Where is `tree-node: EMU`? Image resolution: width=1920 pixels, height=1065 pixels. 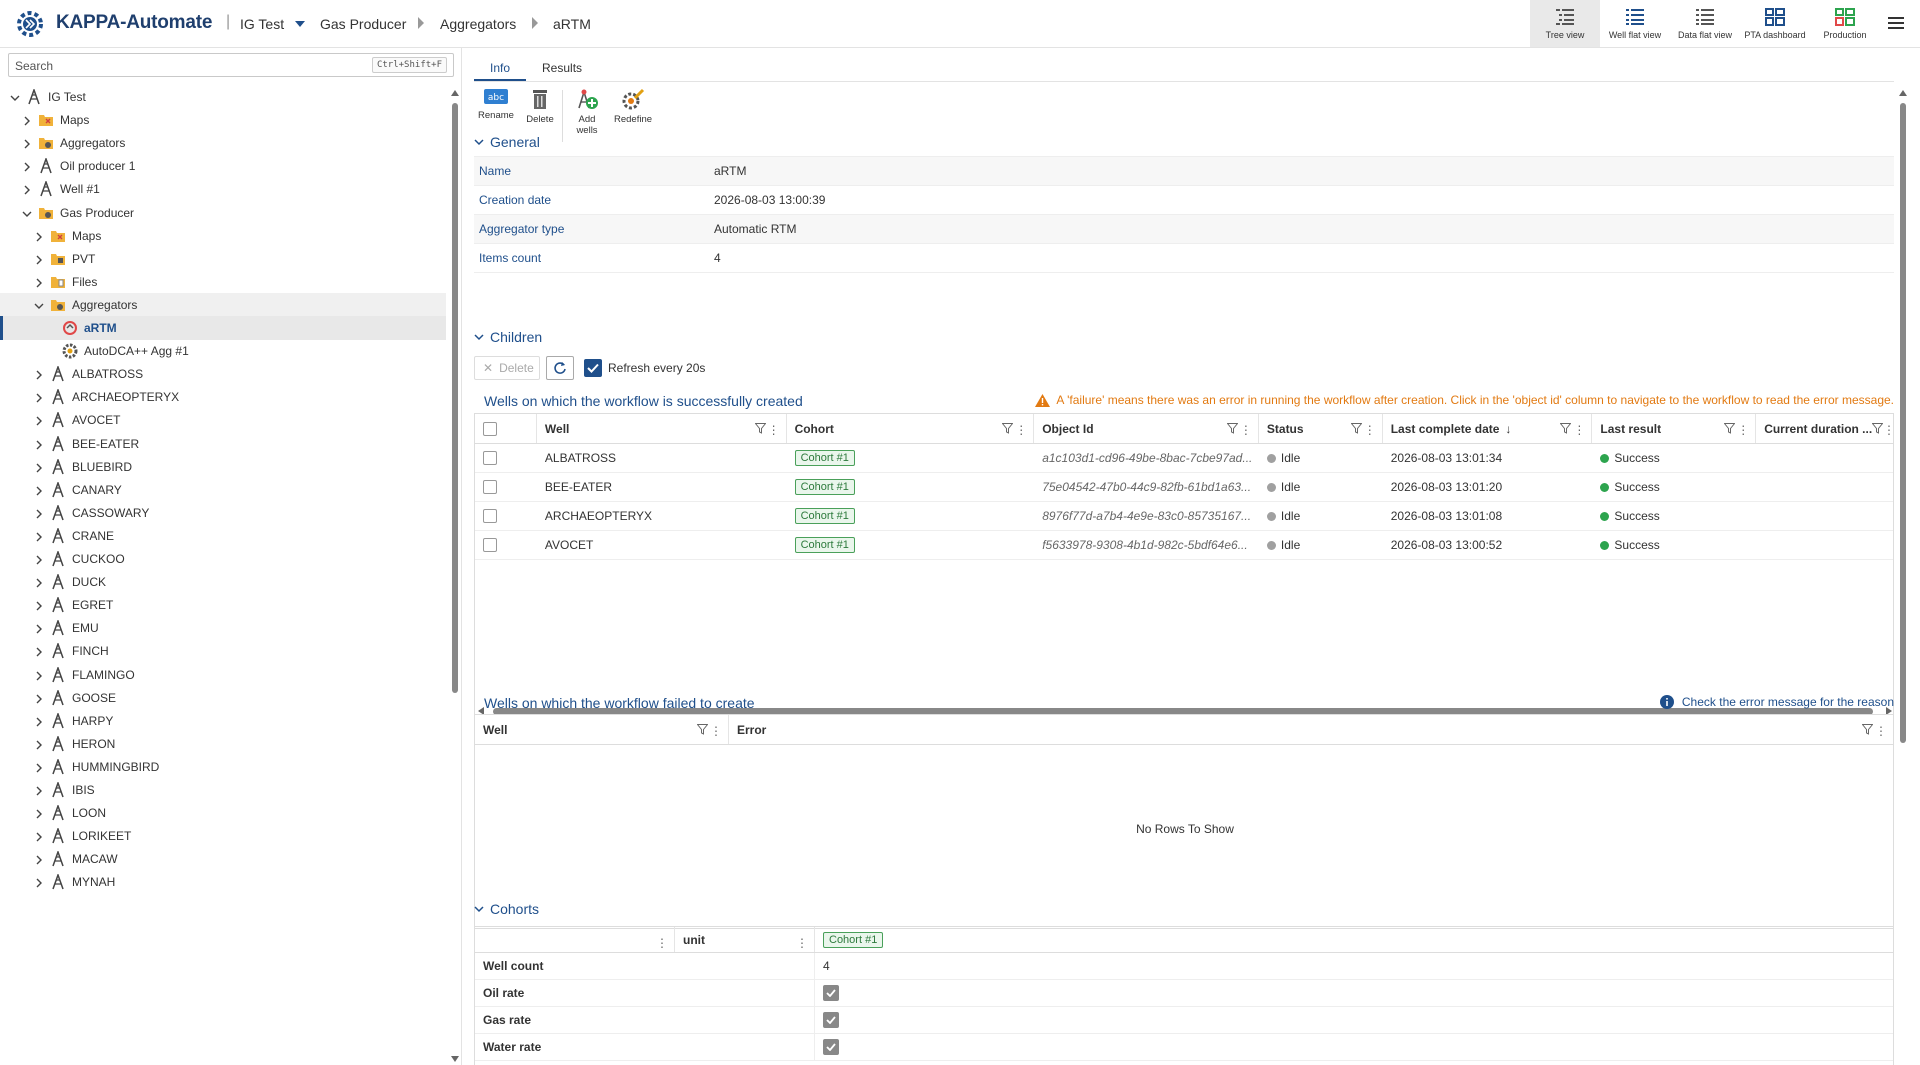 tree-node: EMU is located at coordinates (223, 628).